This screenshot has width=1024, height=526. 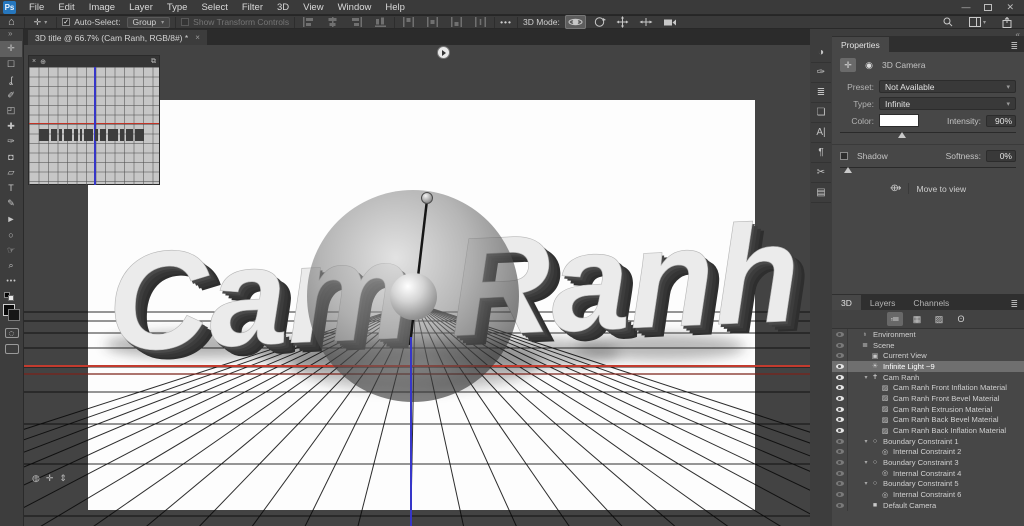 What do you see at coordinates (11, 158) in the screenshot?
I see `clone-stamp-tool-icon: ◘` at bounding box center [11, 158].